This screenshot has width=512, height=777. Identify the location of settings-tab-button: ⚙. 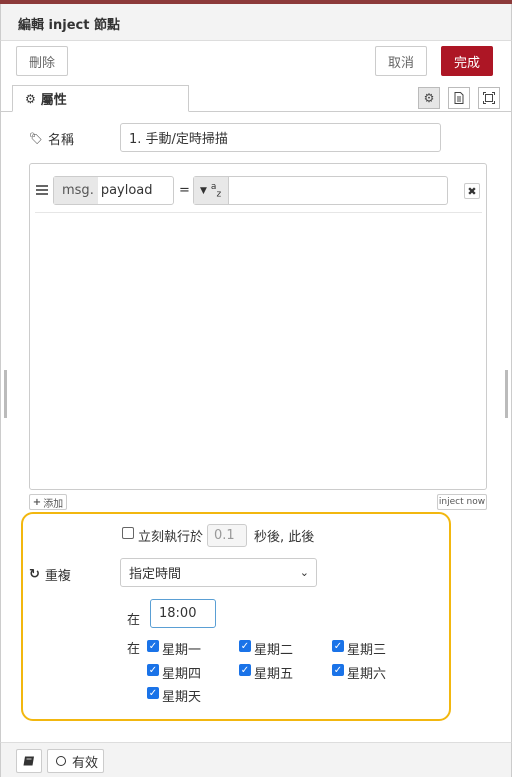
(429, 98).